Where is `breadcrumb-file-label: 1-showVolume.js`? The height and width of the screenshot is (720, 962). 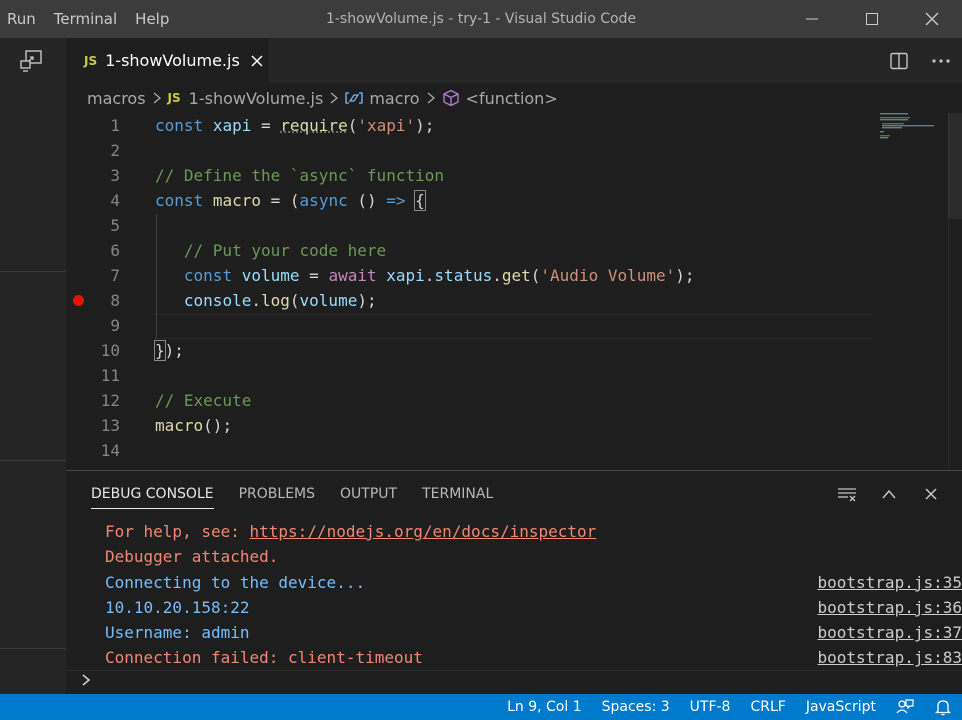 breadcrumb-file-label: 1-showVolume.js is located at coordinates (256, 98).